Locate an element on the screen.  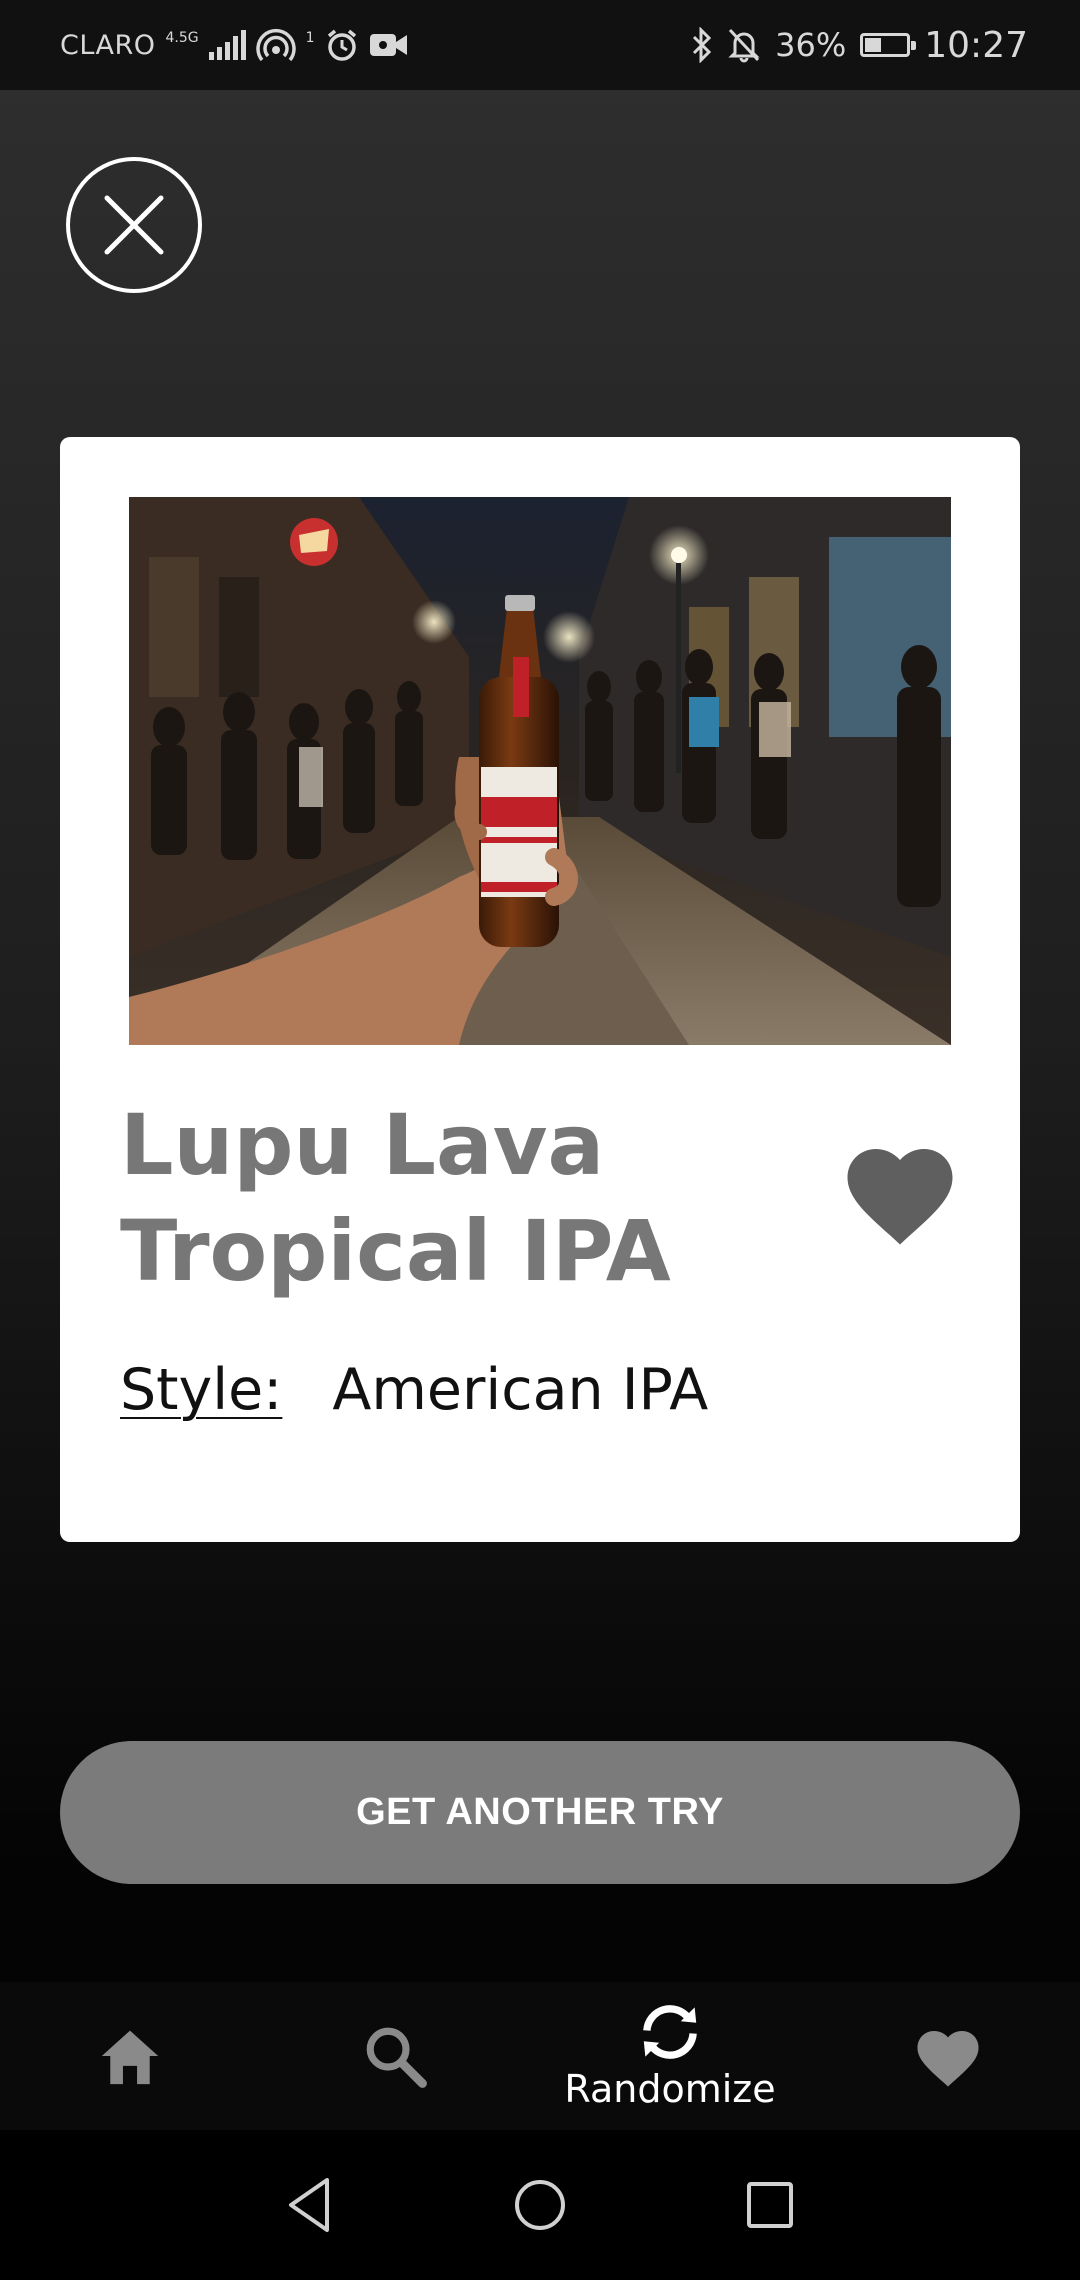
beer-name: Lupu Lava Tropical IPA is located at coordinates (395, 1198).